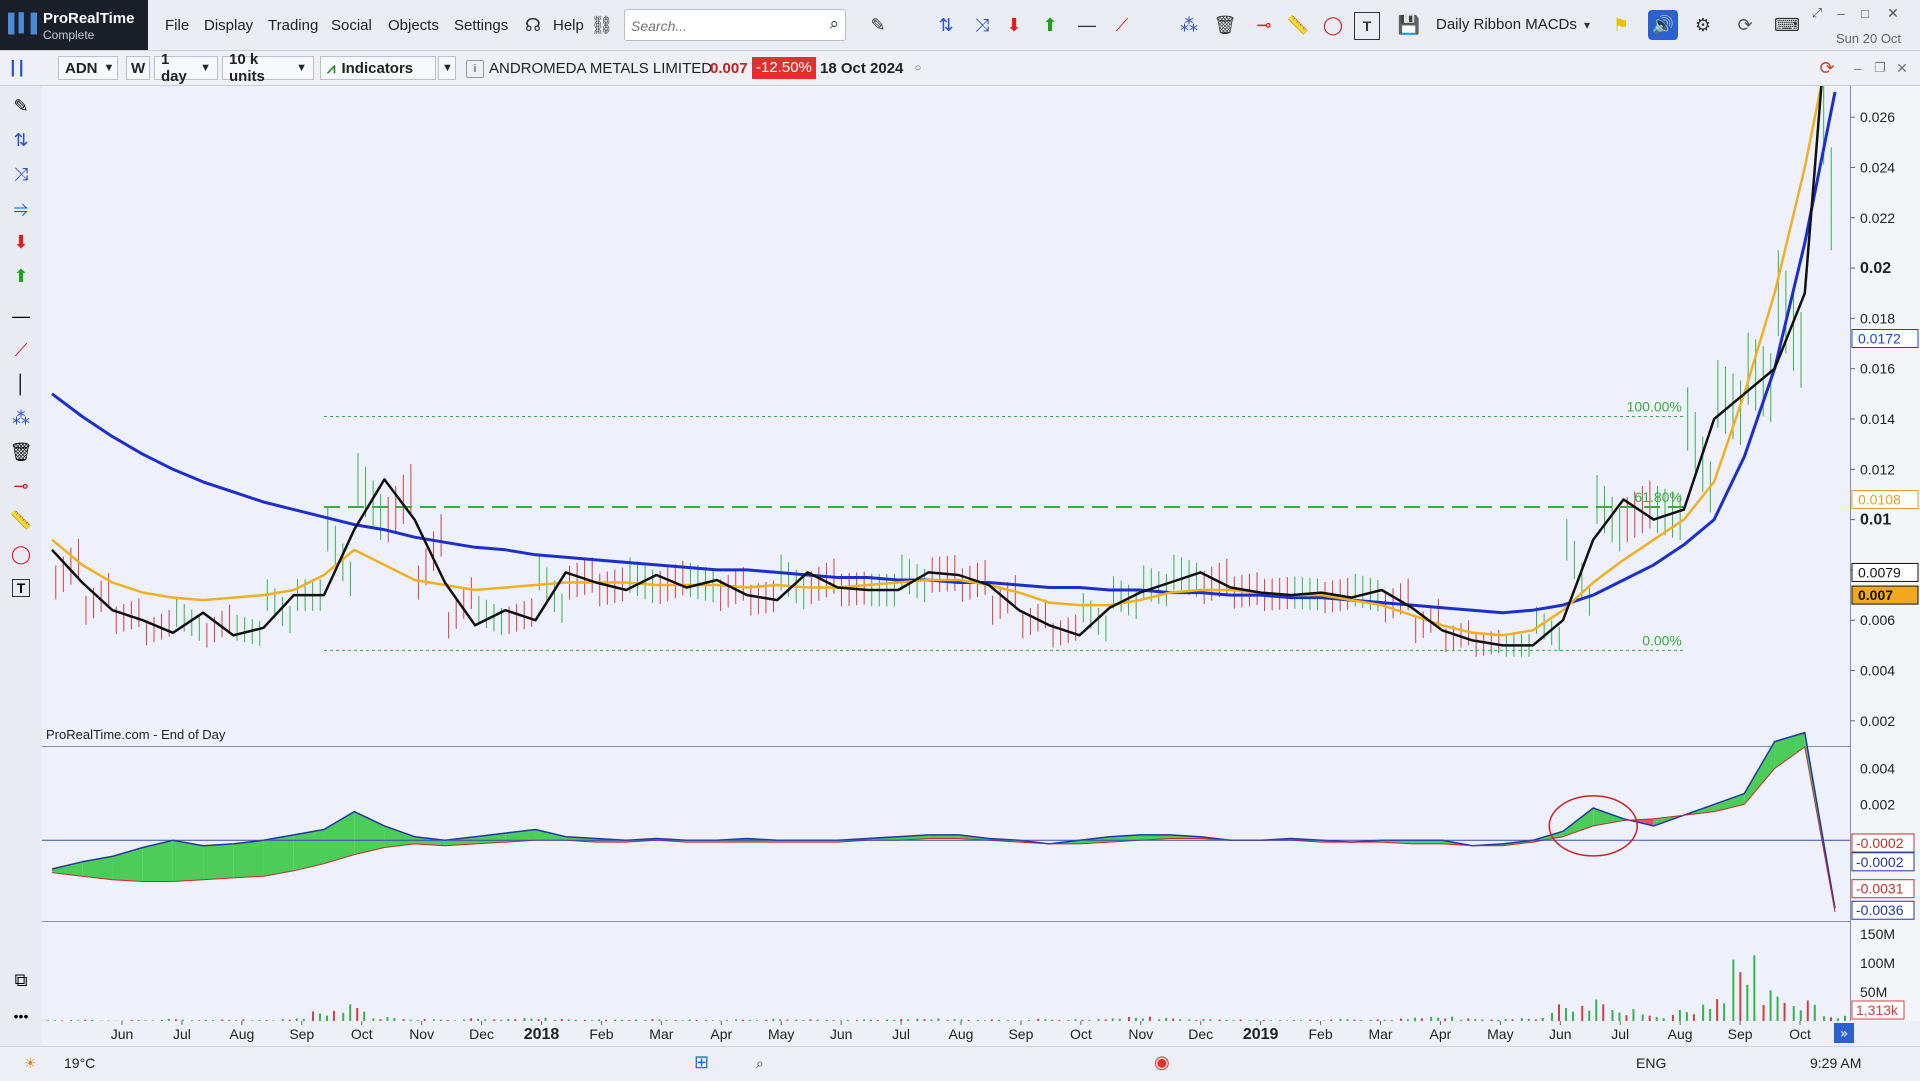 This screenshot has height=1081, width=1920. I want to click on menu-trading: Trading, so click(293, 25).